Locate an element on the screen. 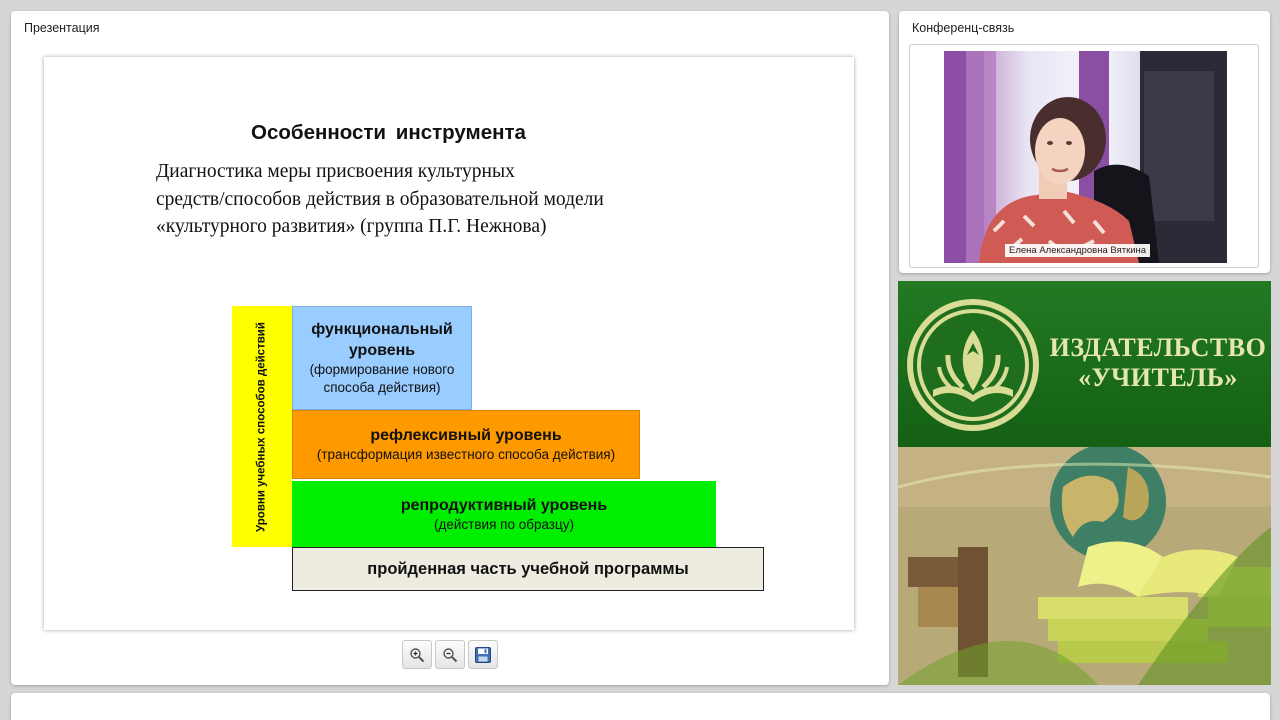 This screenshot has width=1280, height=720. save-button is located at coordinates (483, 654).